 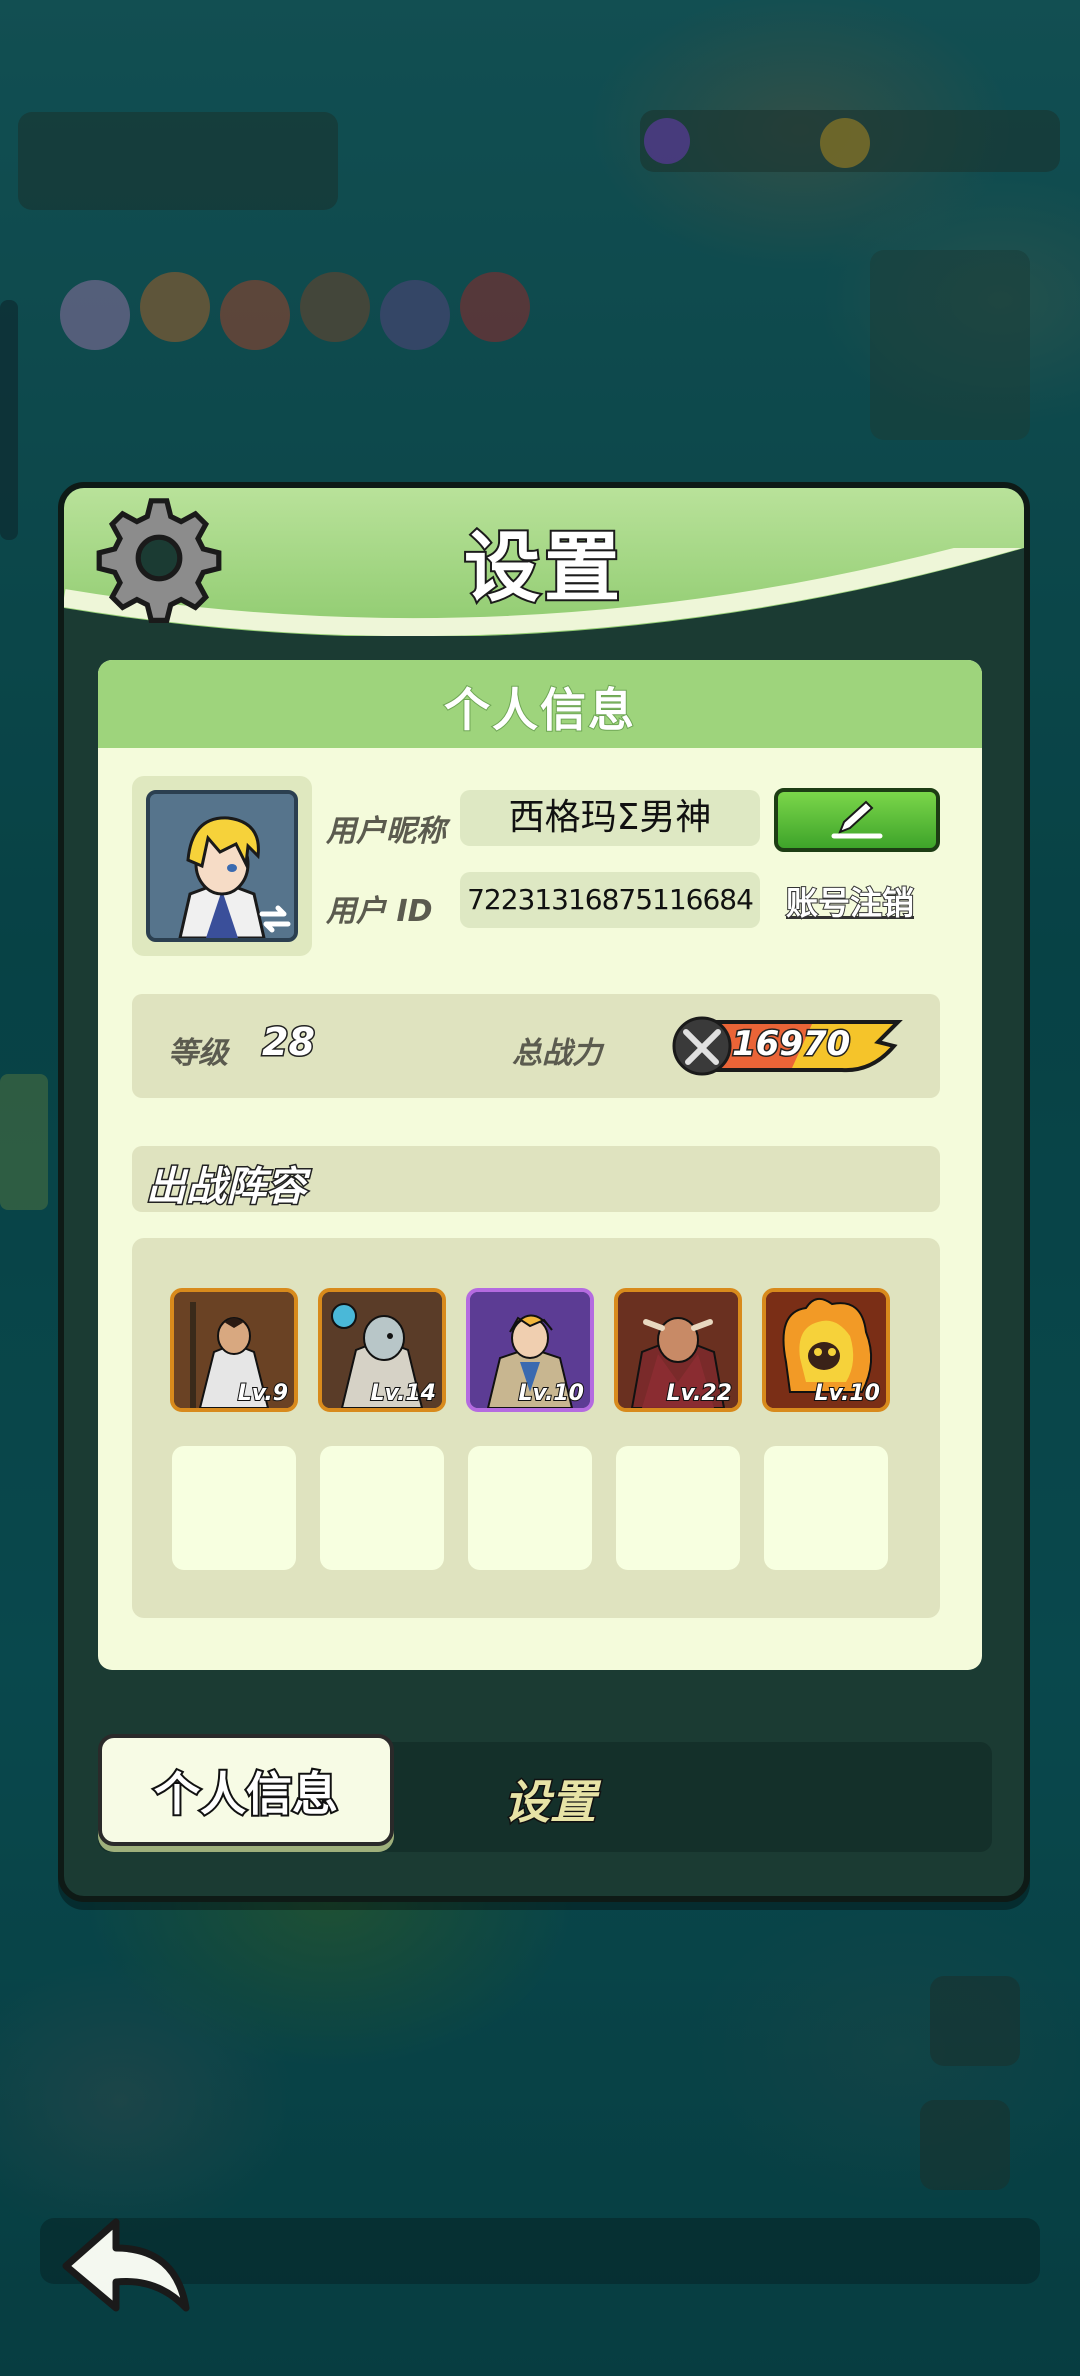 I want to click on level-label: 等级, so click(x=198, y=1053).